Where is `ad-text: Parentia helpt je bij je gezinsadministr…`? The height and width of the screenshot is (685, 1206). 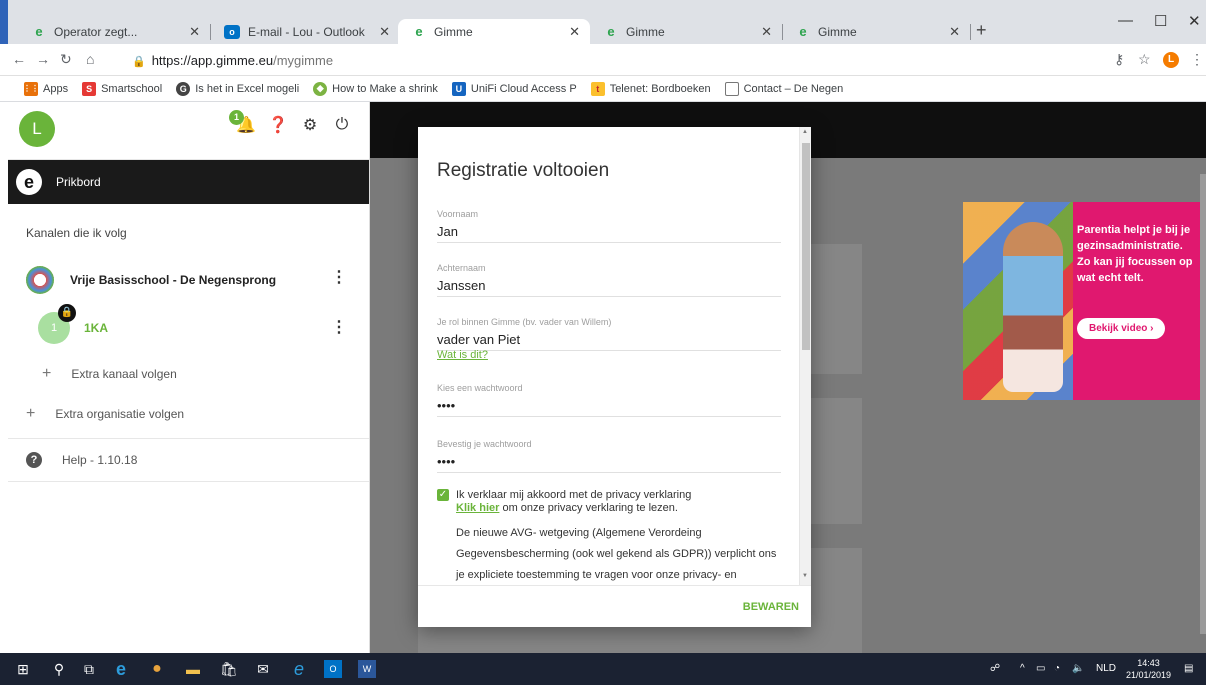
ad-text: Parentia helpt je bij je gezinsadministr… is located at coordinates (1135, 254).